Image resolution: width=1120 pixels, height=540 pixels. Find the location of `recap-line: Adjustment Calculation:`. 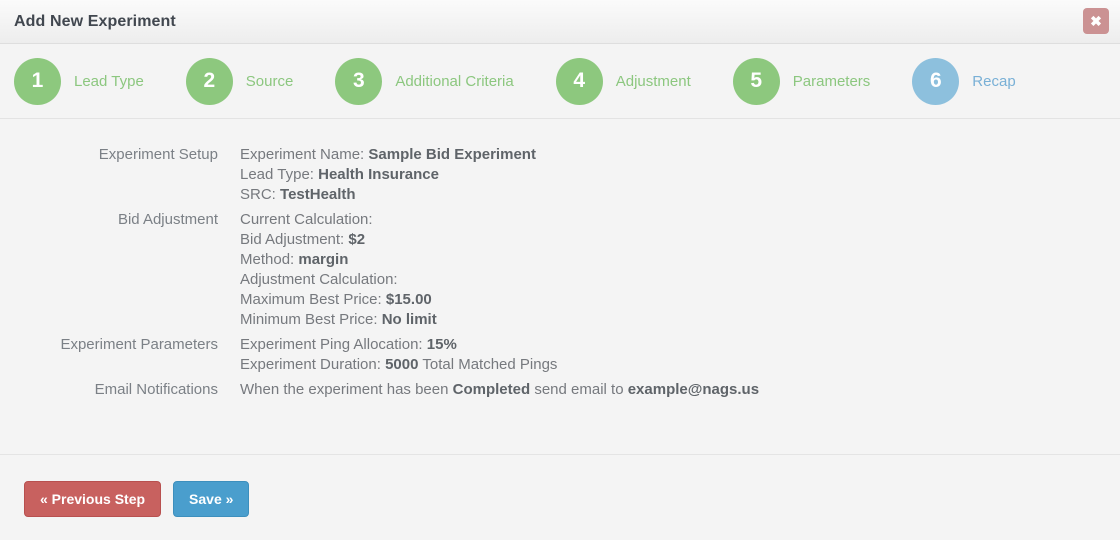

recap-line: Adjustment Calculation: is located at coordinates (338, 280).